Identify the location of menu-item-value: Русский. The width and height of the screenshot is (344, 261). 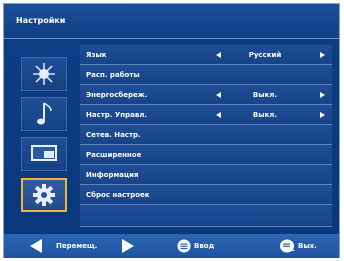
(265, 55).